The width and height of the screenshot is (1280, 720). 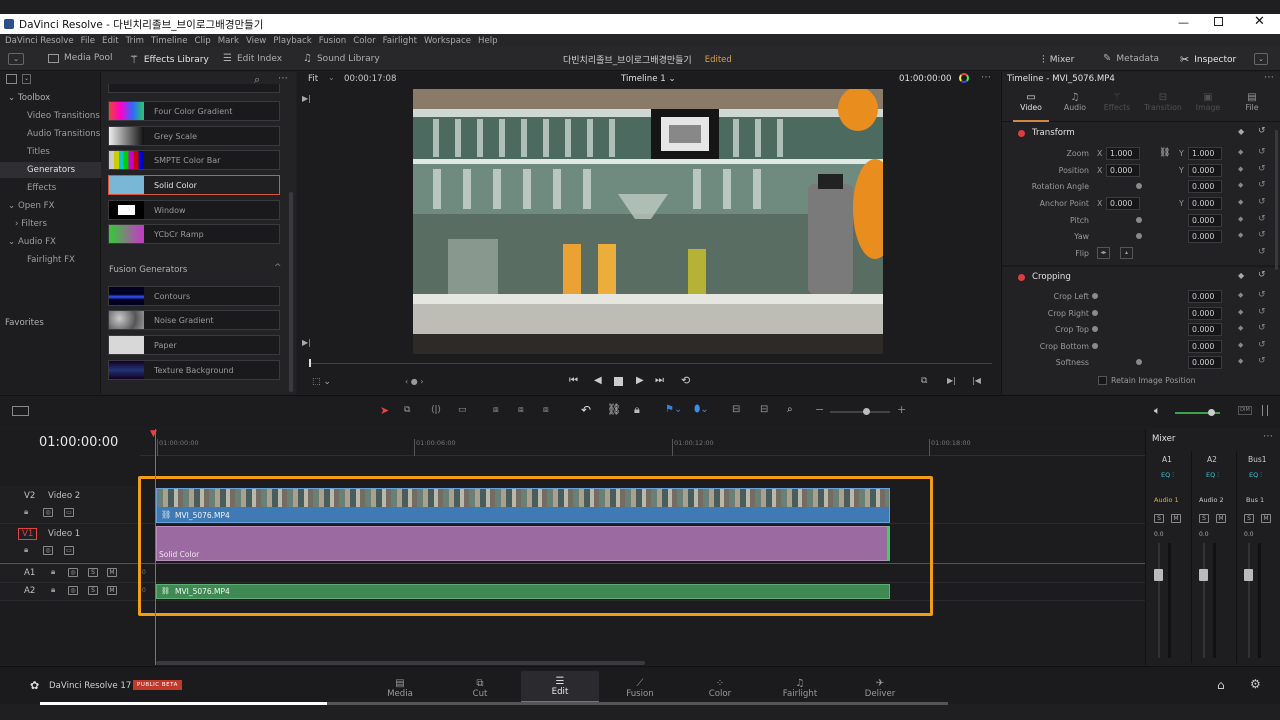 What do you see at coordinates (790, 409) in the screenshot?
I see `zoom-custom-icon: ⌕` at bounding box center [790, 409].